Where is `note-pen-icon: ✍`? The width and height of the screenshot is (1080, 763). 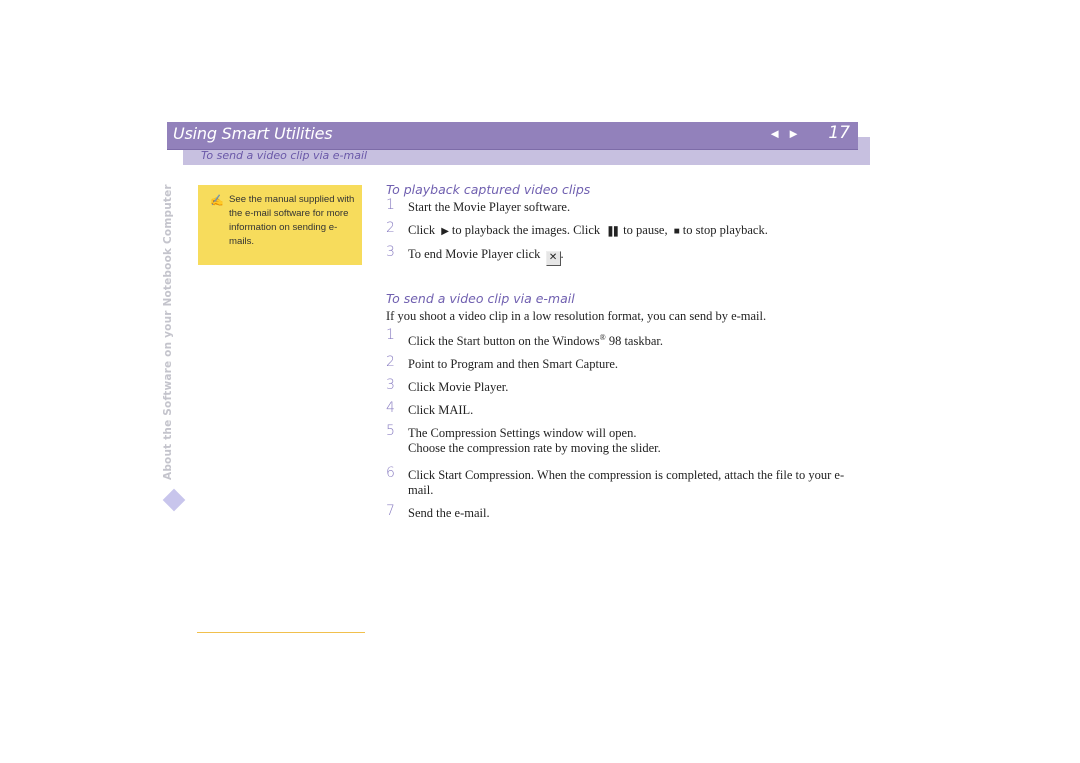 note-pen-icon: ✍ is located at coordinates (217, 201).